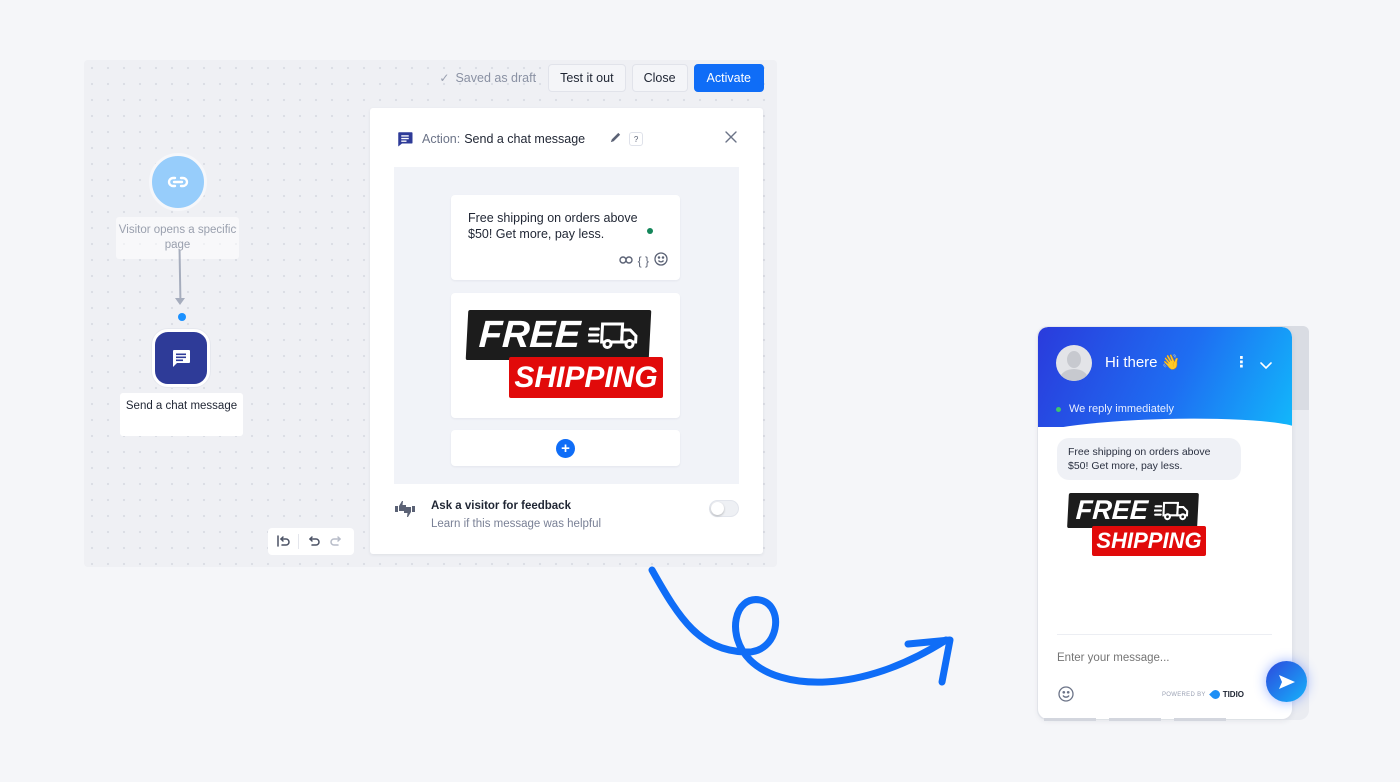 The height and width of the screenshot is (782, 1400). I want to click on send-icon, so click(1286, 681).